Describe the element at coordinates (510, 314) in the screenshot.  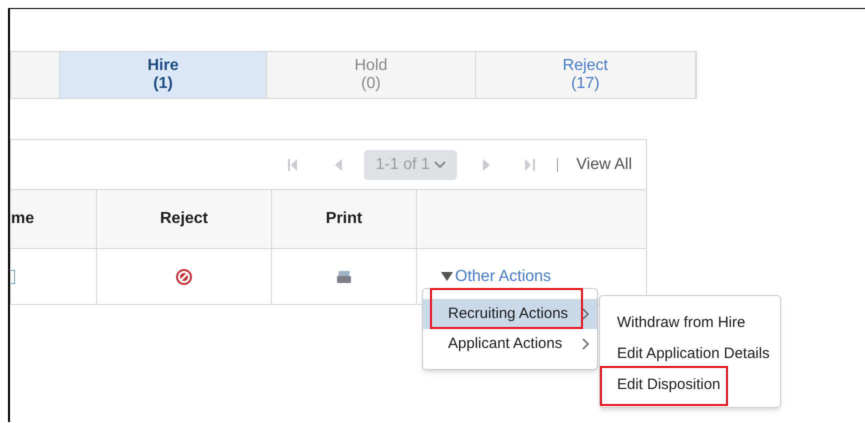
I see `menu-item: Recruiting Actions` at that location.